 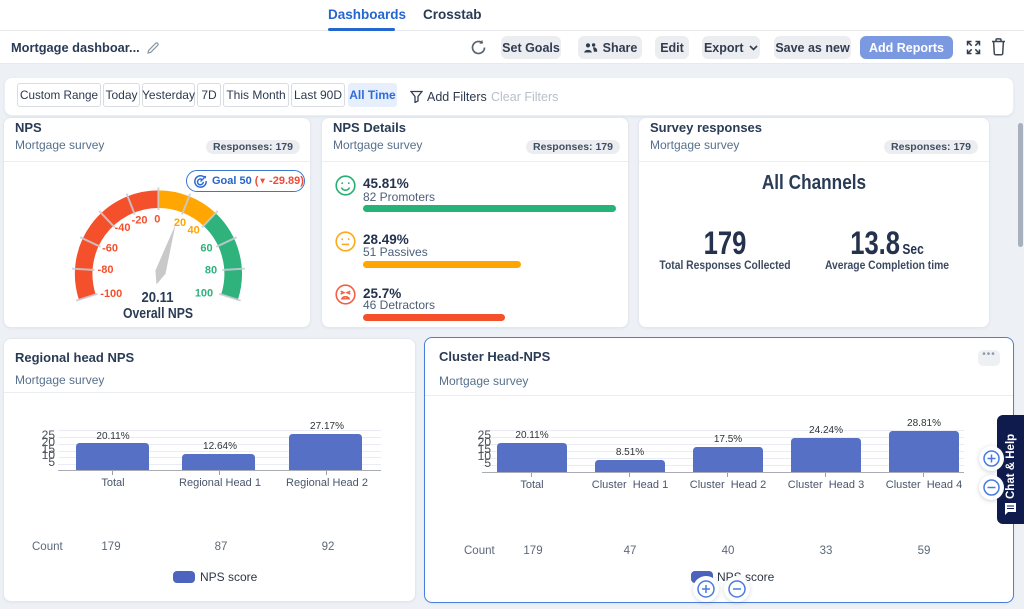 What do you see at coordinates (204, 294) in the screenshot?
I see `svg-text: 100` at bounding box center [204, 294].